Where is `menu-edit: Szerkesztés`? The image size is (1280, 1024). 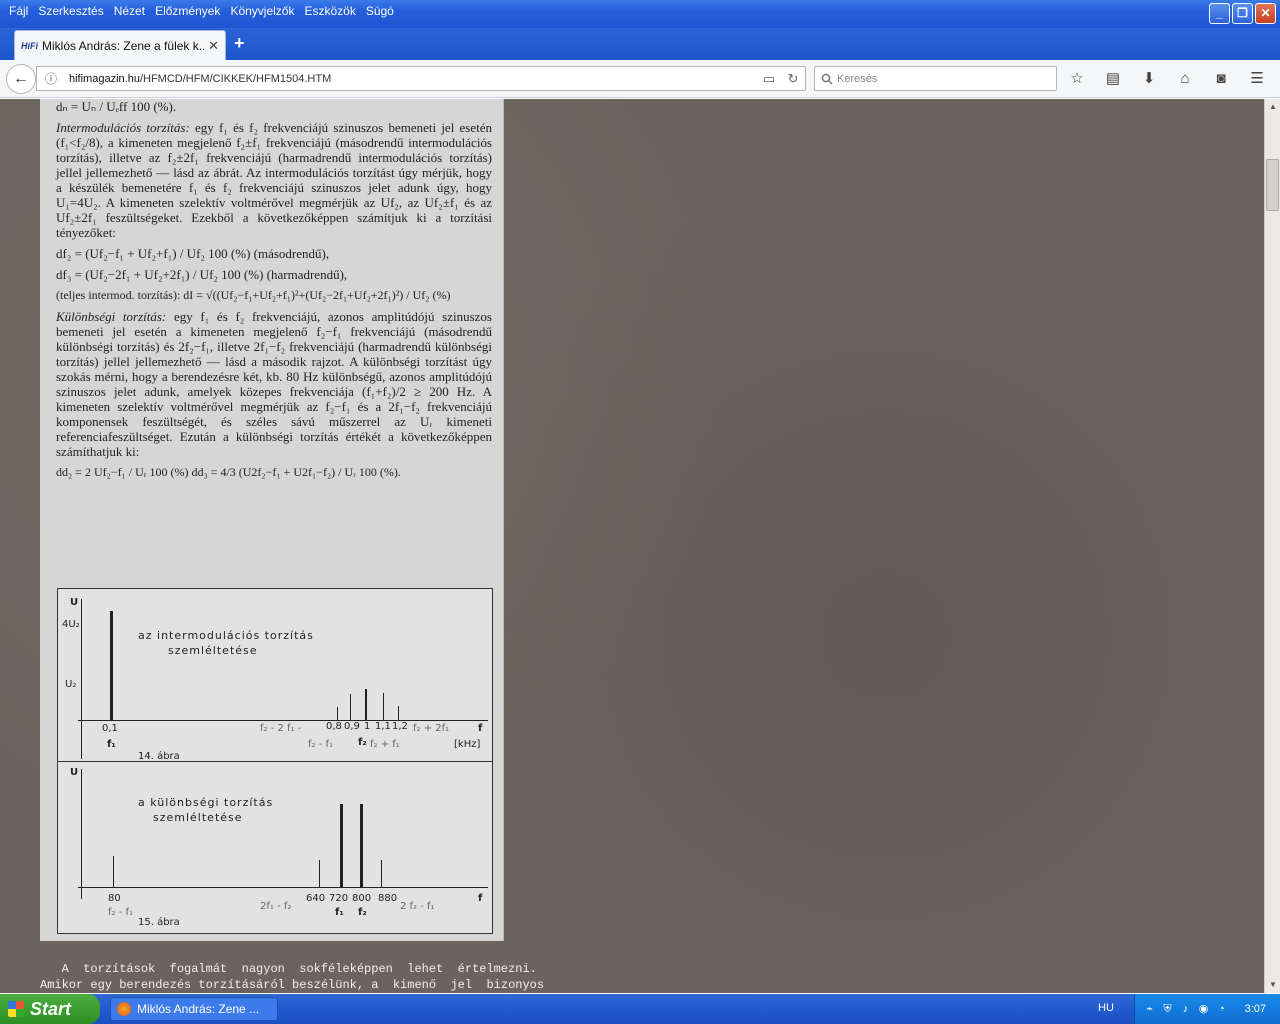 menu-edit: Szerkesztés is located at coordinates (70, 11).